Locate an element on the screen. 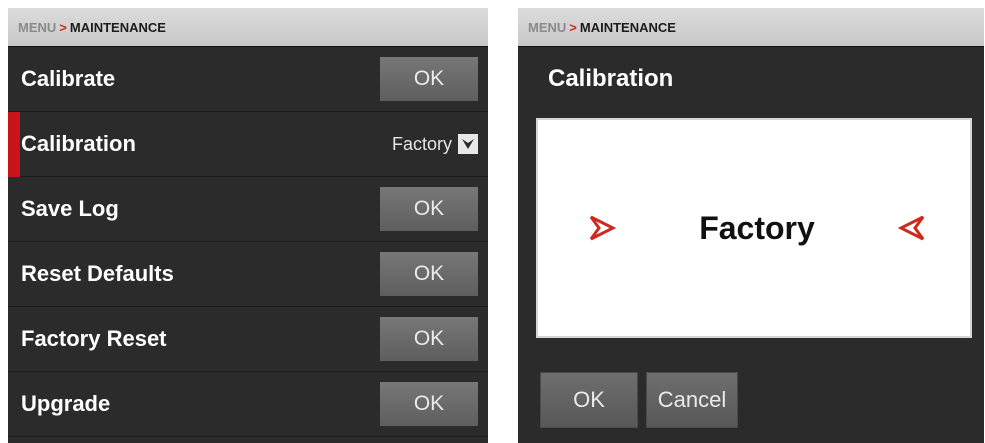 The height and width of the screenshot is (443, 985). row-label: Calibrate is located at coordinates (68, 78).